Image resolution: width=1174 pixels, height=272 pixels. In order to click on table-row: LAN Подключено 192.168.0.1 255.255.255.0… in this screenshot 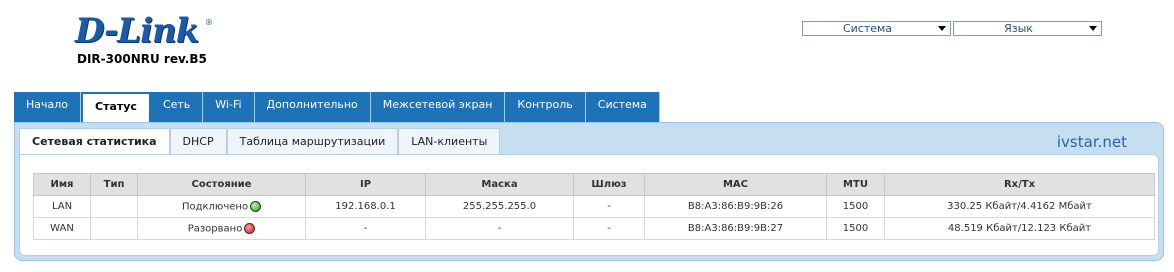, I will do `click(594, 206)`.